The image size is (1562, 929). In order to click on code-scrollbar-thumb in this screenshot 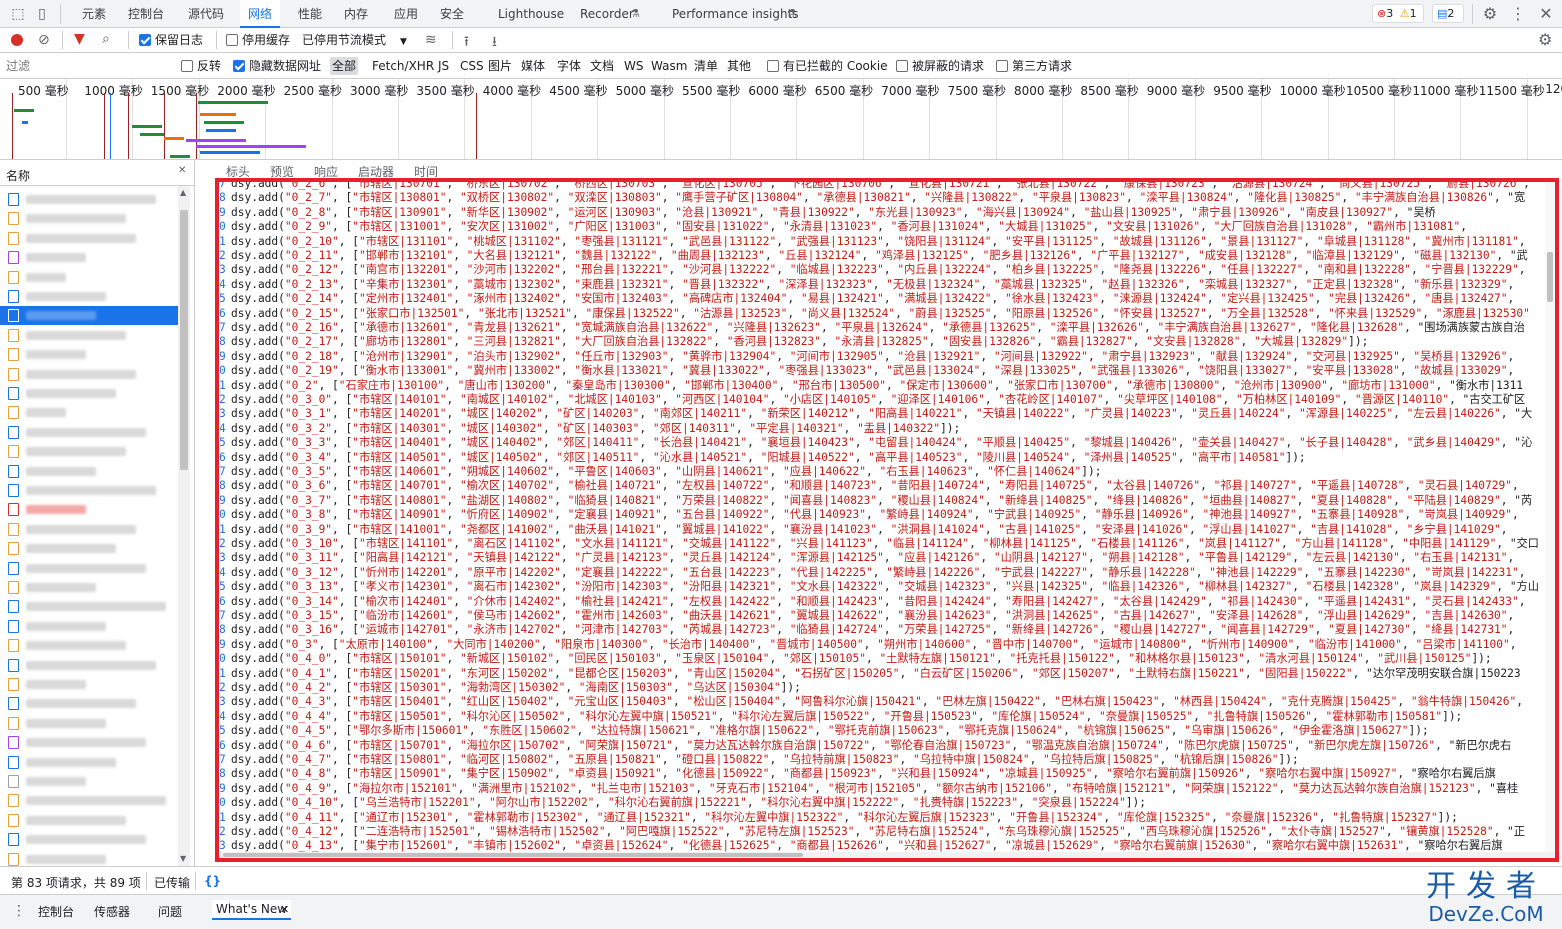, I will do `click(1550, 277)`.